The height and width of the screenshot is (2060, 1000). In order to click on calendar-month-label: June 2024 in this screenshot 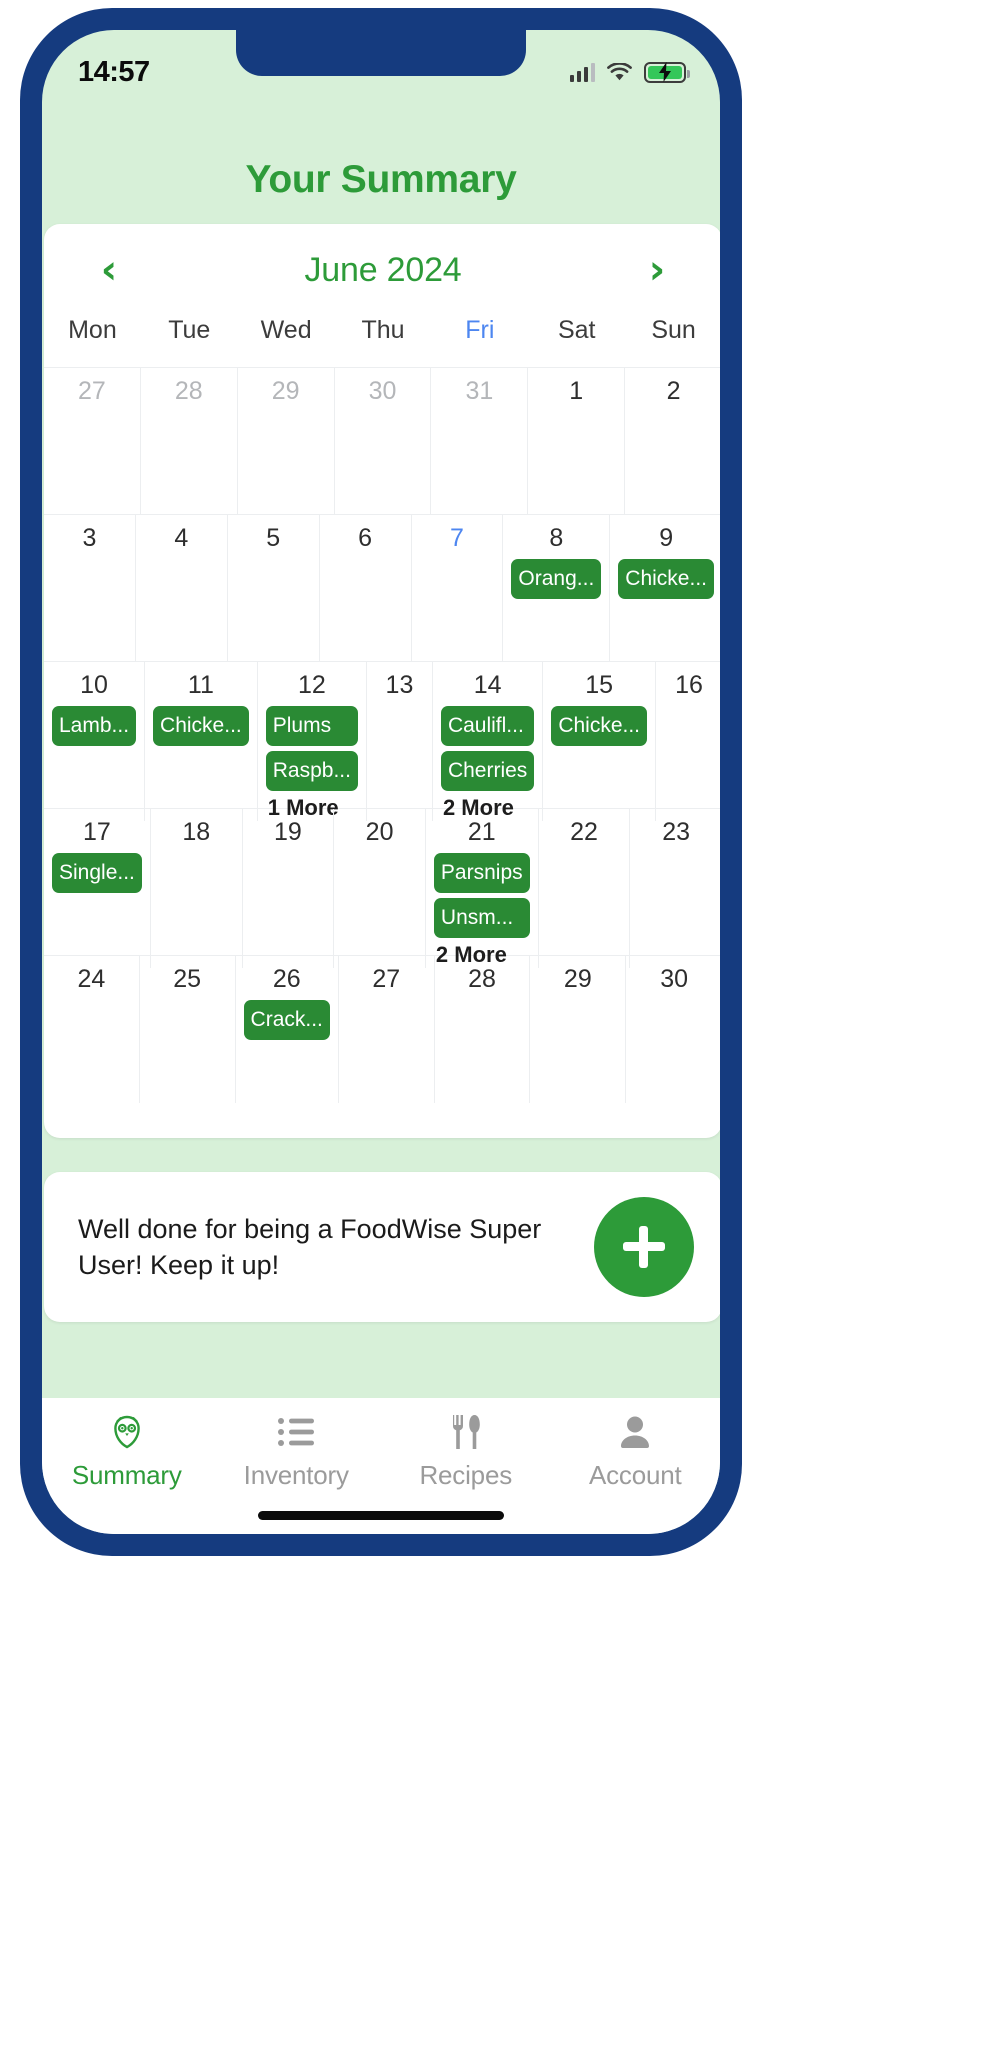, I will do `click(383, 269)`.